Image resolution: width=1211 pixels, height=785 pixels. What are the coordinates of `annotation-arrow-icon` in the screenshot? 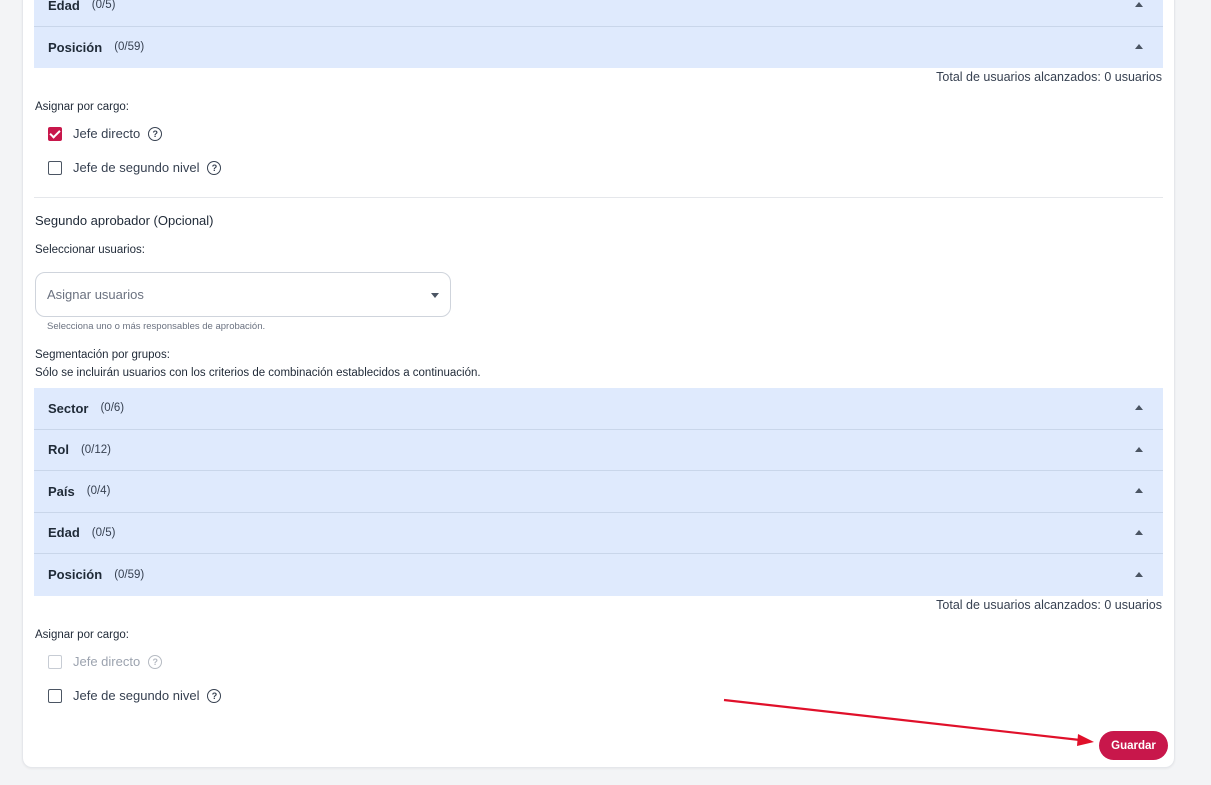 It's located at (908, 722).